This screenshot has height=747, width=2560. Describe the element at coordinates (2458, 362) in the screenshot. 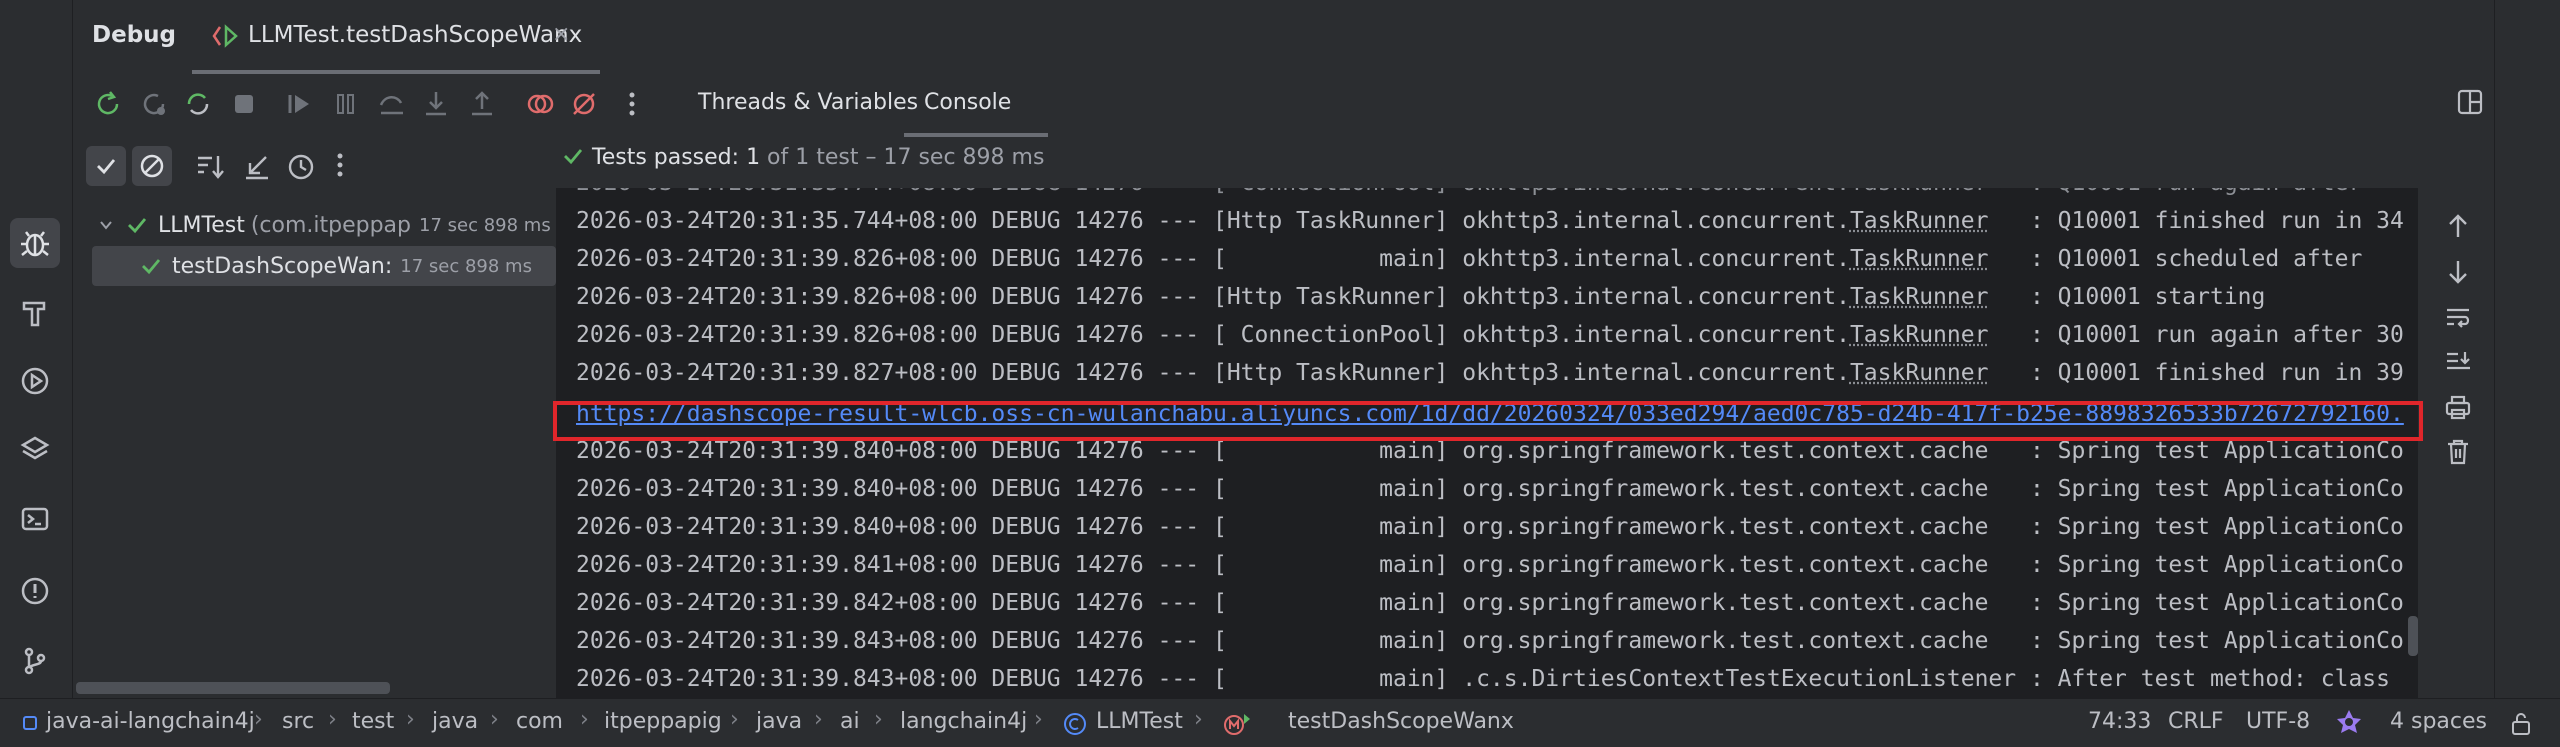

I see `scroll-to-end-button` at that location.